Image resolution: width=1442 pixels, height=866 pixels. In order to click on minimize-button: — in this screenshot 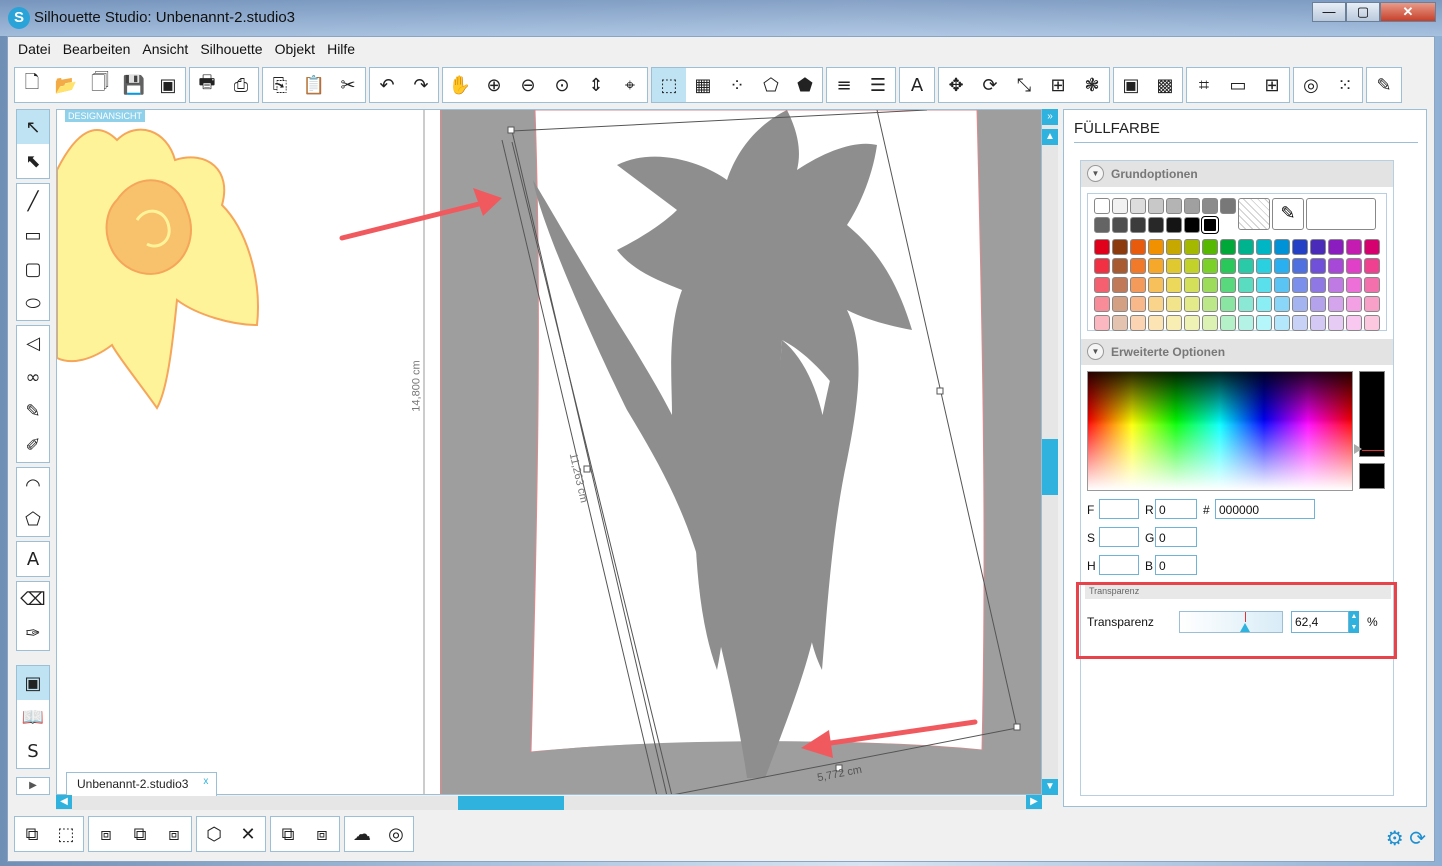, I will do `click(1329, 12)`.